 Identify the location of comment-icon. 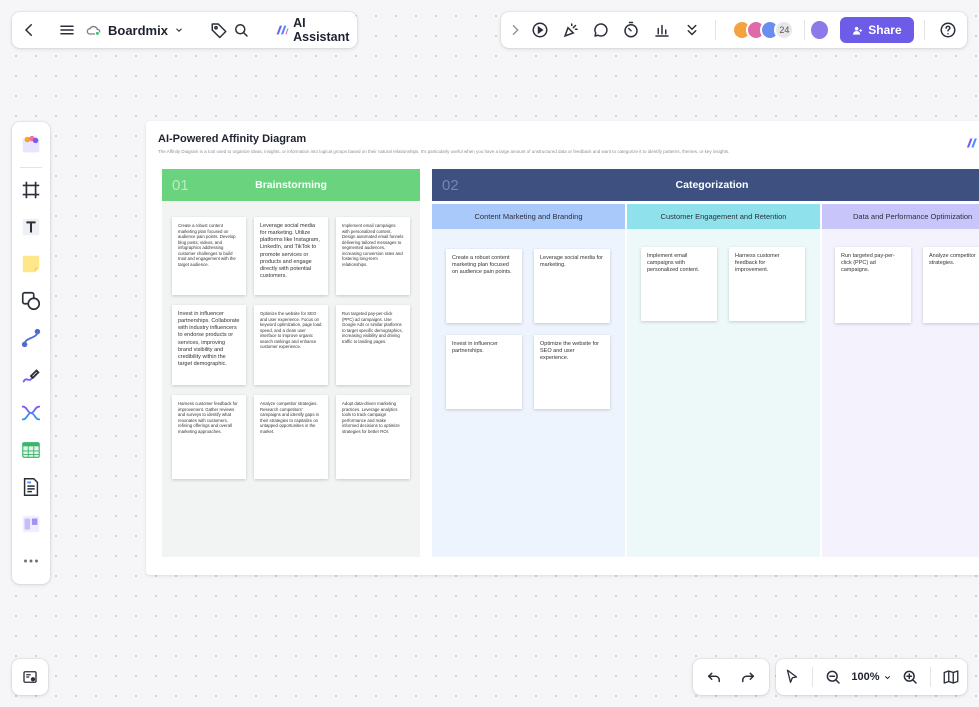
(601, 30).